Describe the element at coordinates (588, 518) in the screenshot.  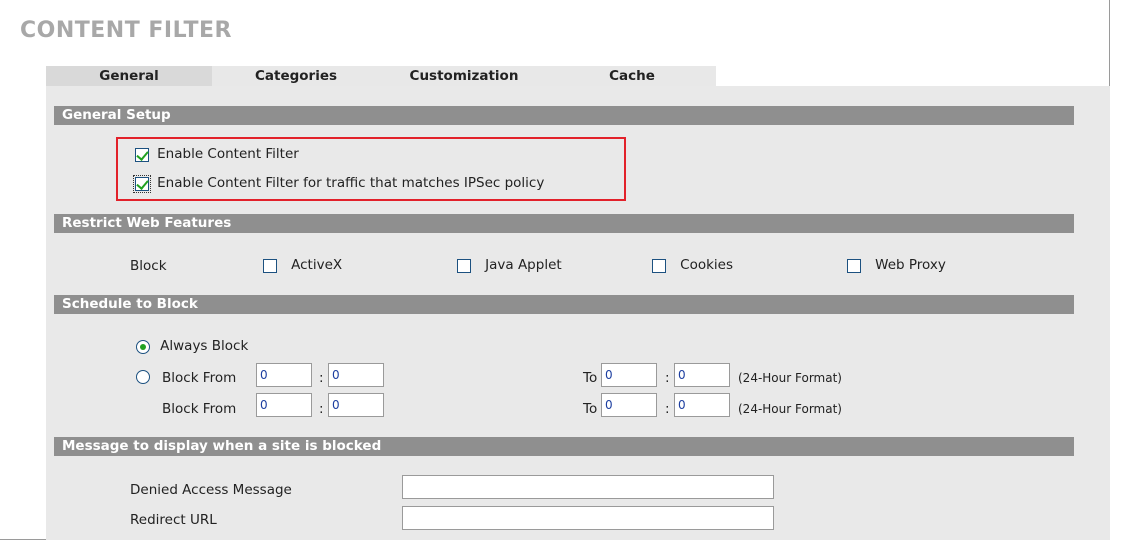
I see `redirect-url-input` at that location.